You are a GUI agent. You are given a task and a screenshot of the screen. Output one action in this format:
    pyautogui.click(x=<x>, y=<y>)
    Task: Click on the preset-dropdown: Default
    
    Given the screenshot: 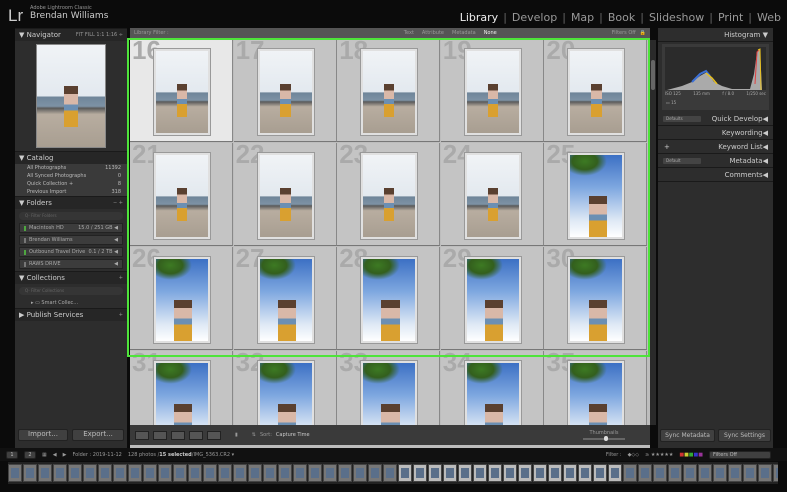 What is the action you would take?
    pyautogui.click(x=682, y=160)
    